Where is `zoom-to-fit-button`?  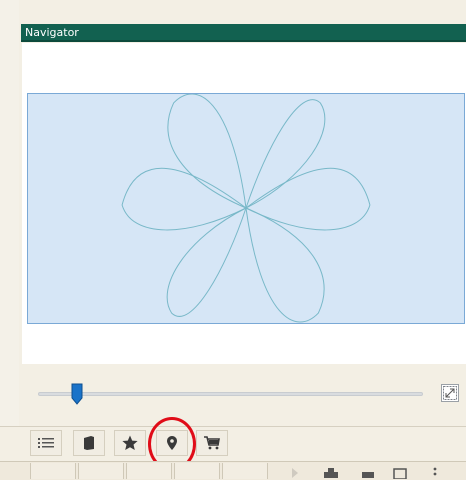 zoom-to-fit-button is located at coordinates (450, 393).